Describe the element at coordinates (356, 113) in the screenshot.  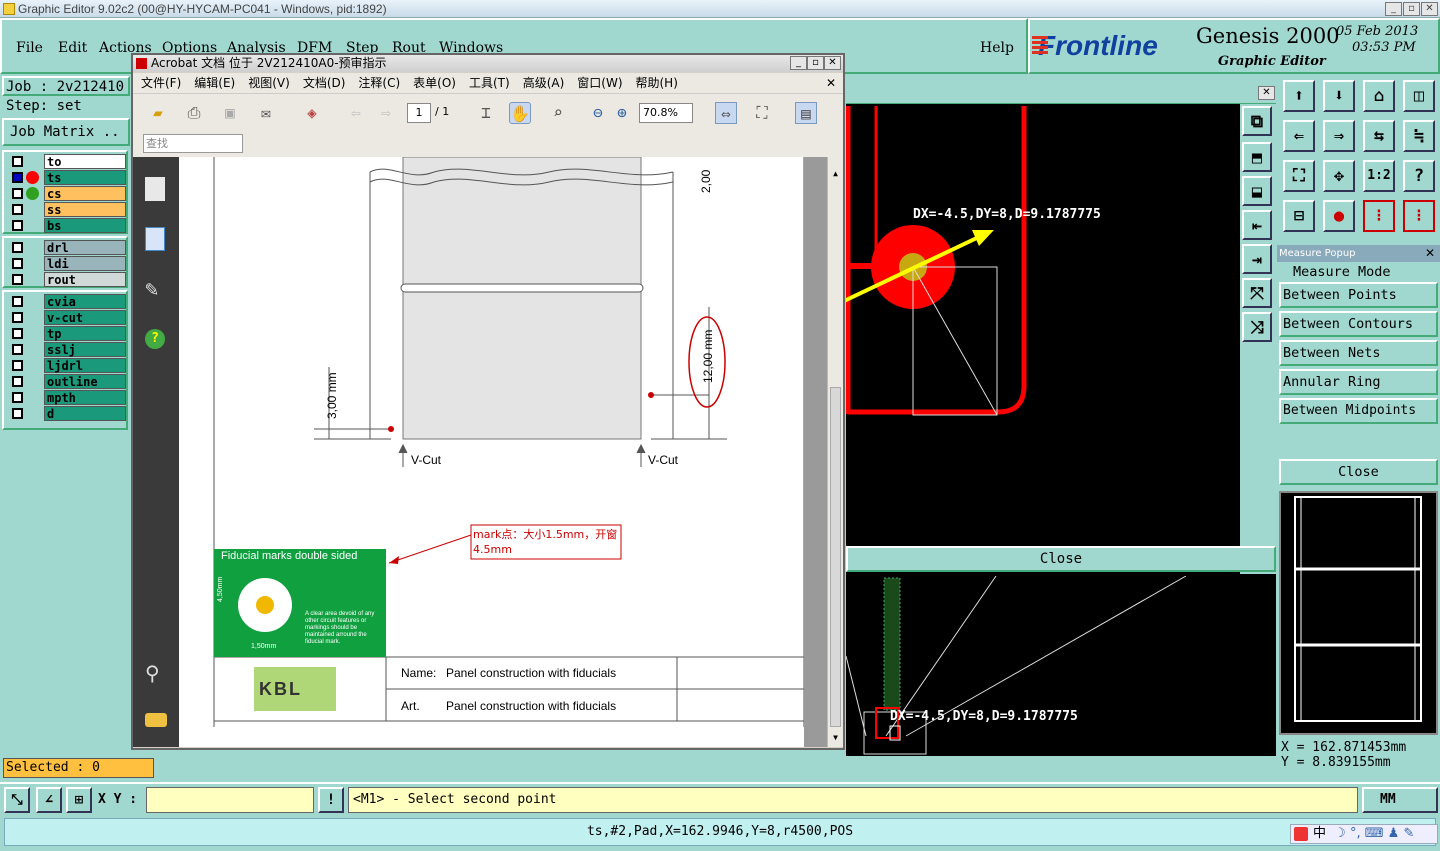
I see `prev-page-icon: ⇦` at that location.